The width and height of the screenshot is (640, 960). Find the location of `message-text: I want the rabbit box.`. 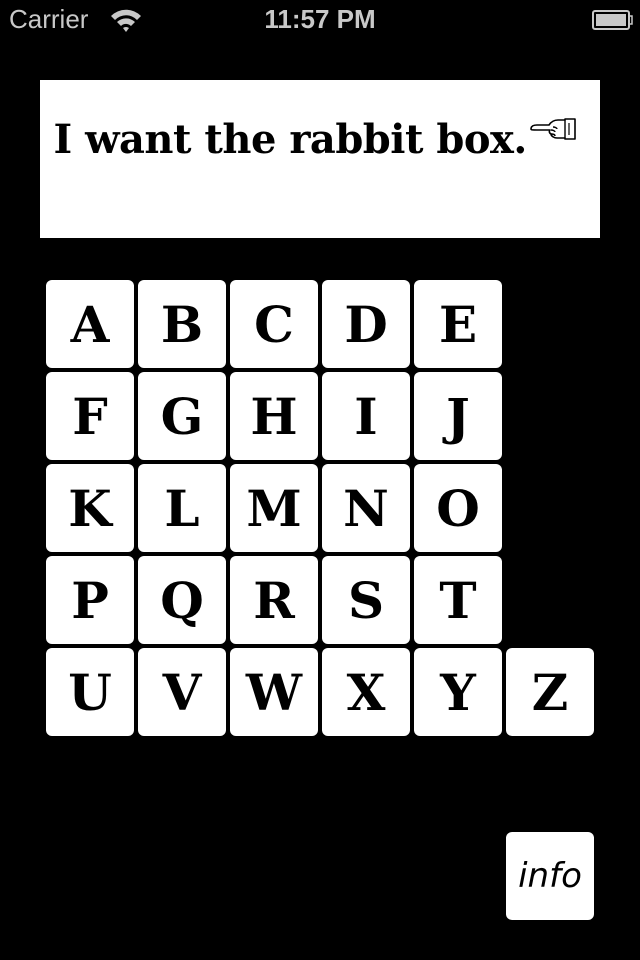

message-text: I want the rabbit box. is located at coordinates (320, 135).